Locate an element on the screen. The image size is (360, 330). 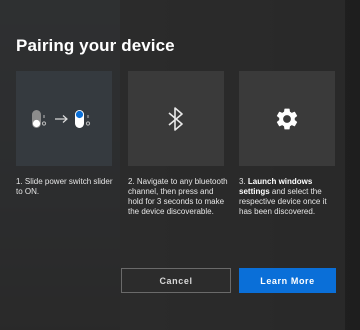
power-switch-icon is located at coordinates (61, 118).